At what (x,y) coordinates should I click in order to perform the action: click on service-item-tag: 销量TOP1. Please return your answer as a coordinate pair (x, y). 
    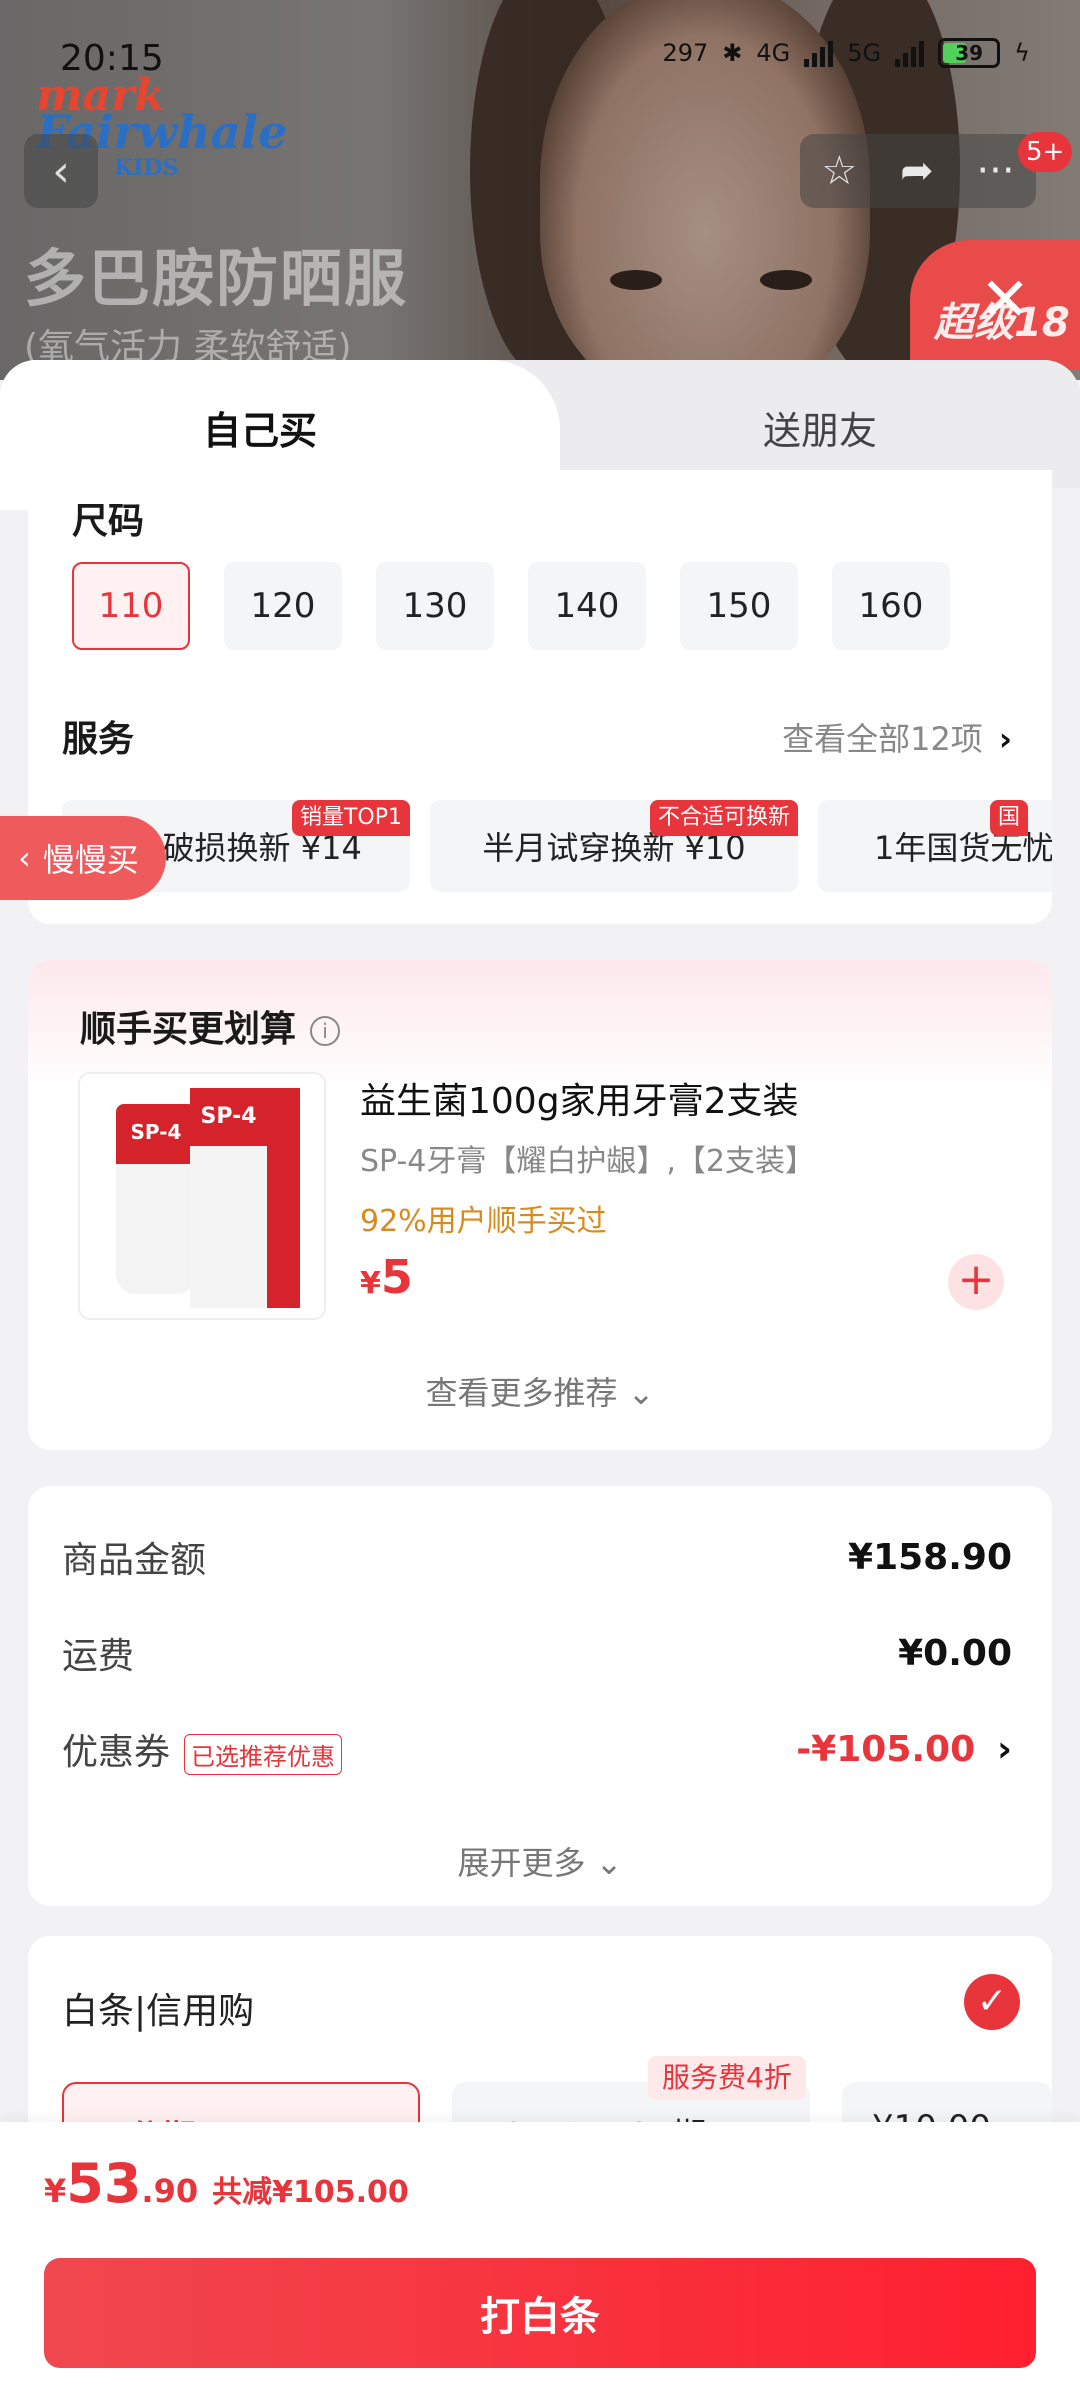
    Looking at the image, I should click on (350, 818).